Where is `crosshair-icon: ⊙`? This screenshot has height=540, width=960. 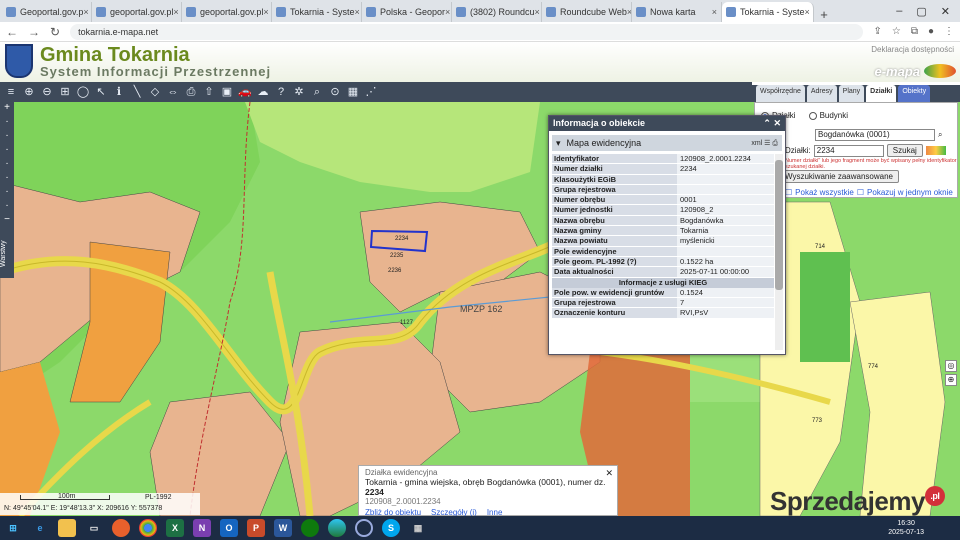
crosshair-icon: ⊙ is located at coordinates (335, 92).